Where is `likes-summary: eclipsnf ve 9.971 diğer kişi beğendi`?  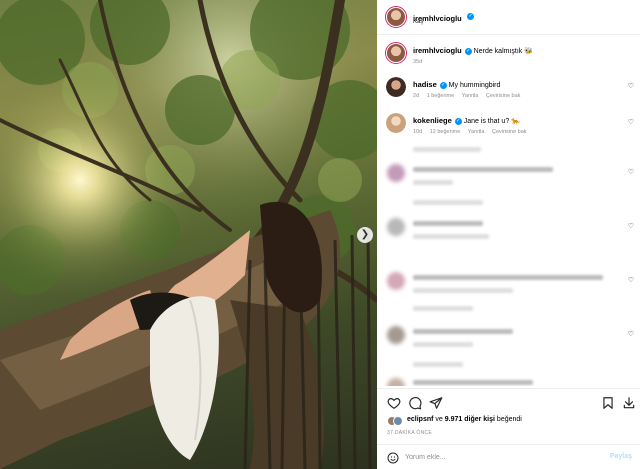 likes-summary: eclipsnf ve 9.971 diğer kişi beğendi is located at coordinates (512, 422).